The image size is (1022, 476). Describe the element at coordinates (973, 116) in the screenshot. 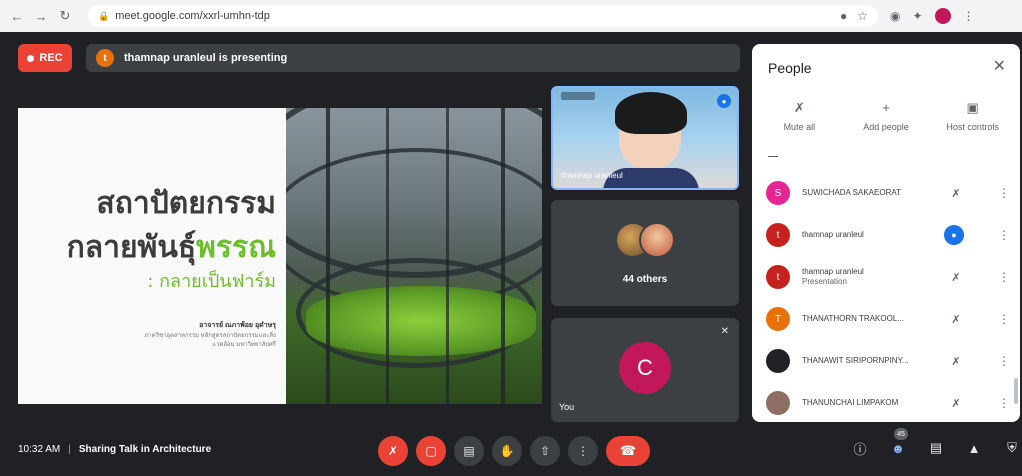

I see `host-controls-button: ▣ Host controls` at that location.